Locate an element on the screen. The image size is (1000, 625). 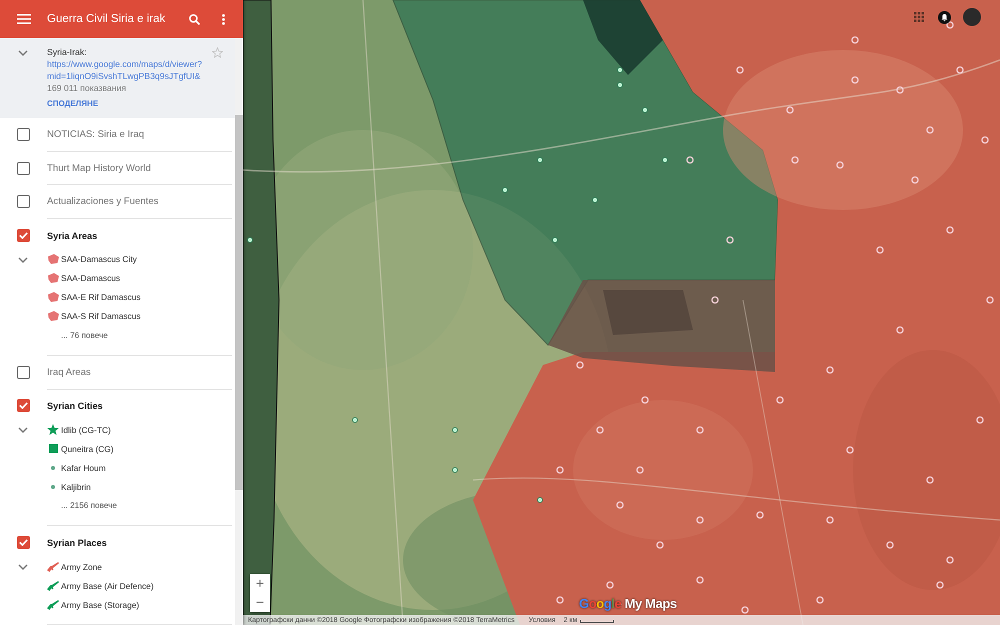
zoom-out-button: − is located at coordinates (260, 602).